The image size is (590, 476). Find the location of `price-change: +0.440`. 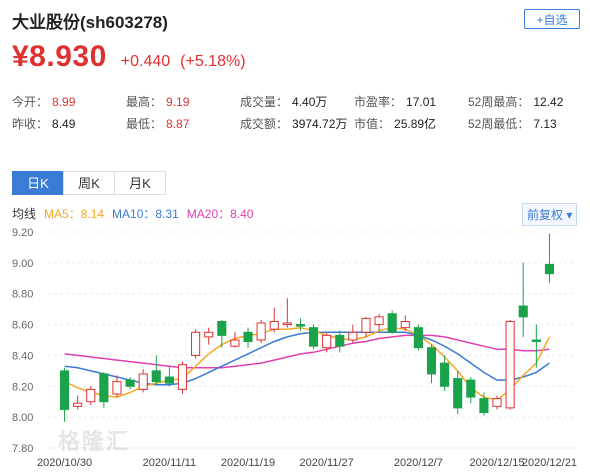

price-change: +0.440 is located at coordinates (145, 61).